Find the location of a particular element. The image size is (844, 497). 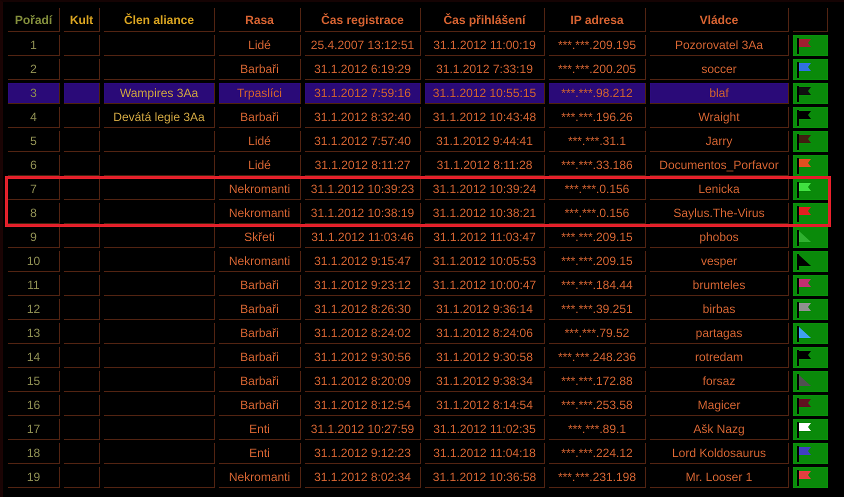

ruler-cell: Lenicka is located at coordinates (719, 189).